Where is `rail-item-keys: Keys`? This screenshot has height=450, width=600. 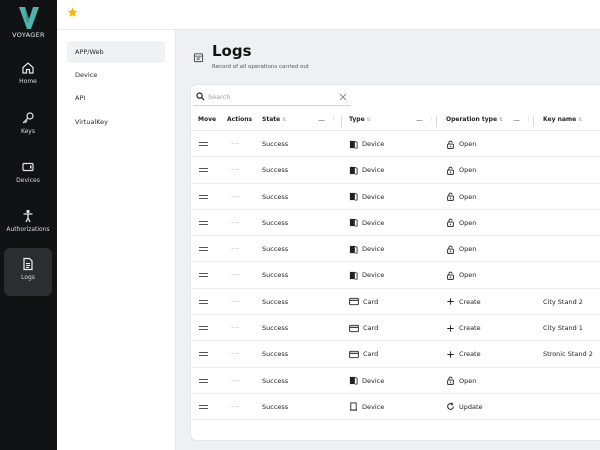
rail-item-keys: Keys is located at coordinates (28, 126).